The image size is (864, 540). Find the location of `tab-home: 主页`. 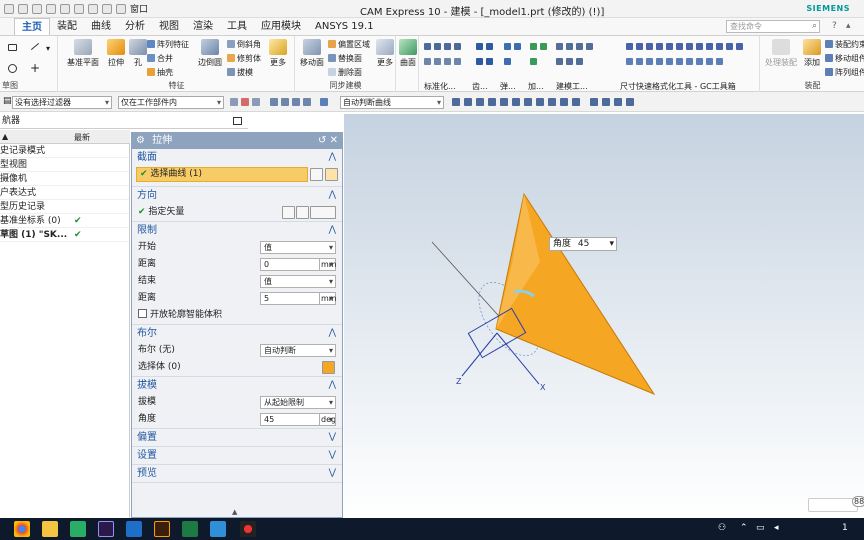

tab-home: 主页 is located at coordinates (32, 26).